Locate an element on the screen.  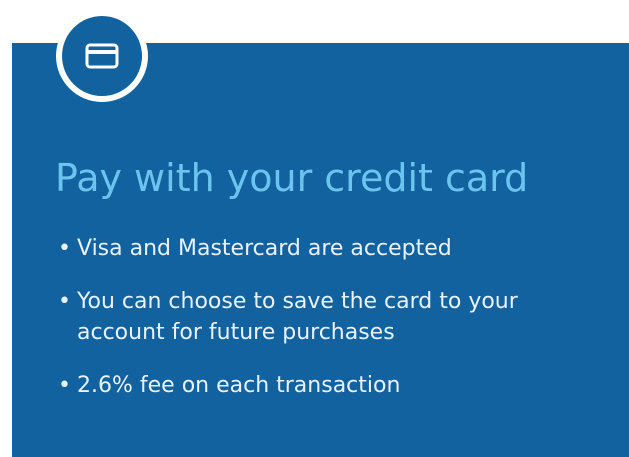
feature-item-fee: • 2.6% fee on each transaction is located at coordinates (325, 385).